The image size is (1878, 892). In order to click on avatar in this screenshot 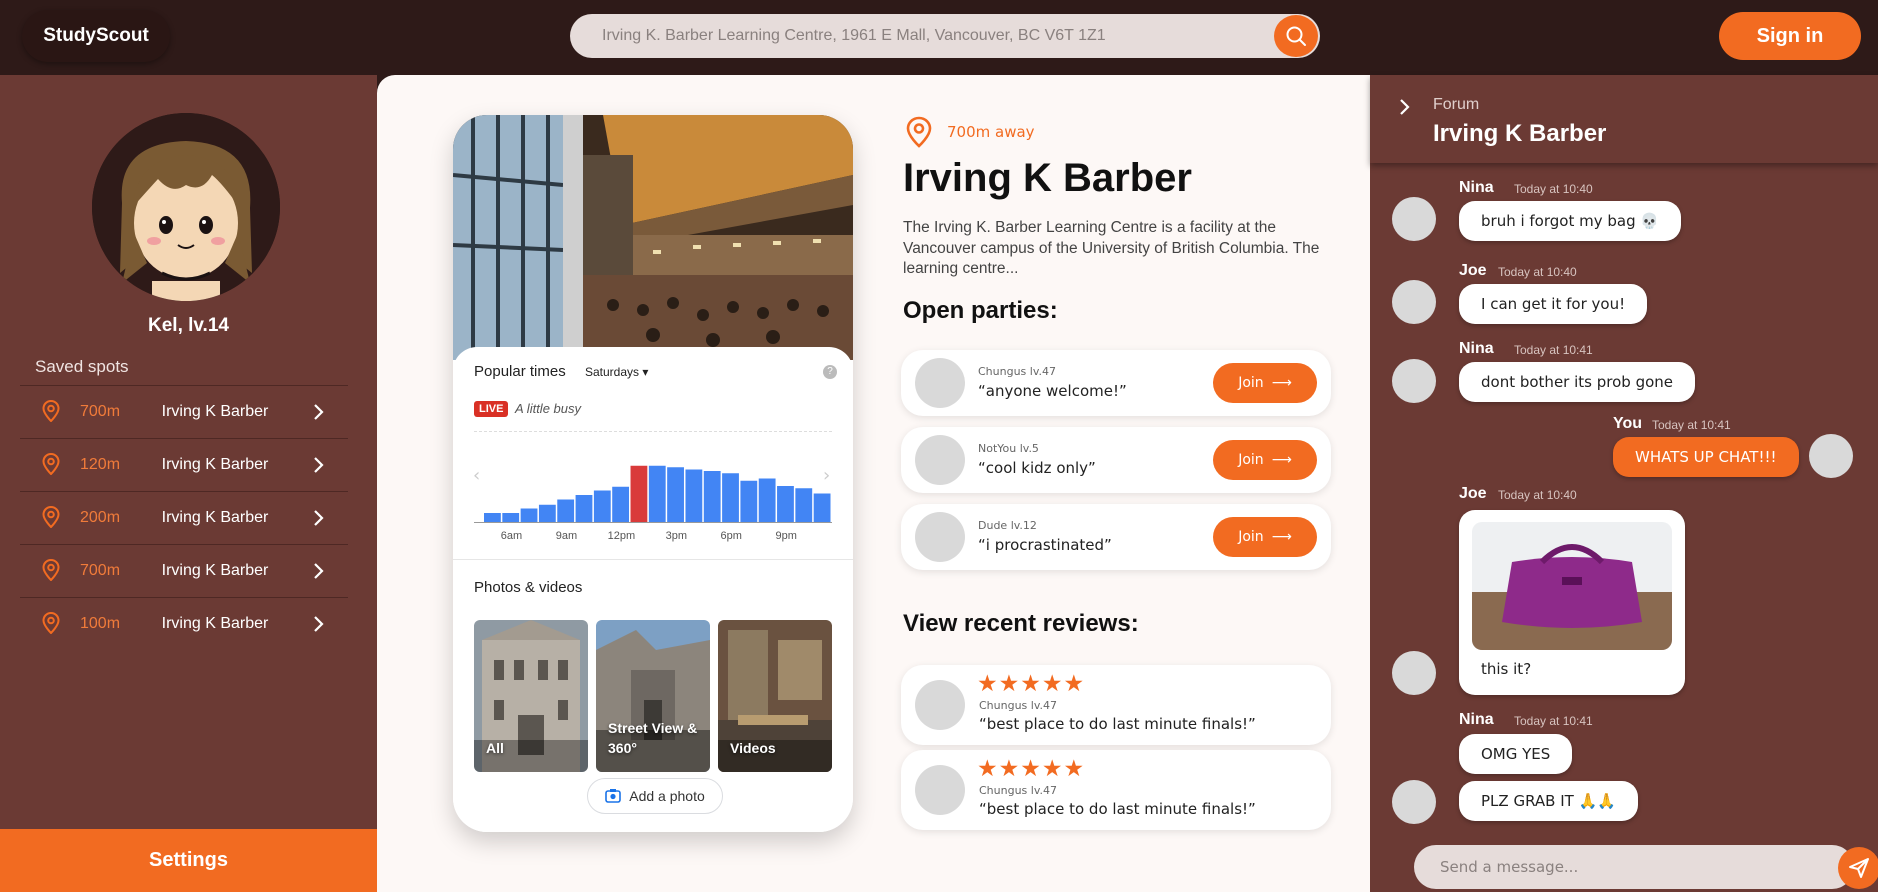, I will do `click(186, 207)`.